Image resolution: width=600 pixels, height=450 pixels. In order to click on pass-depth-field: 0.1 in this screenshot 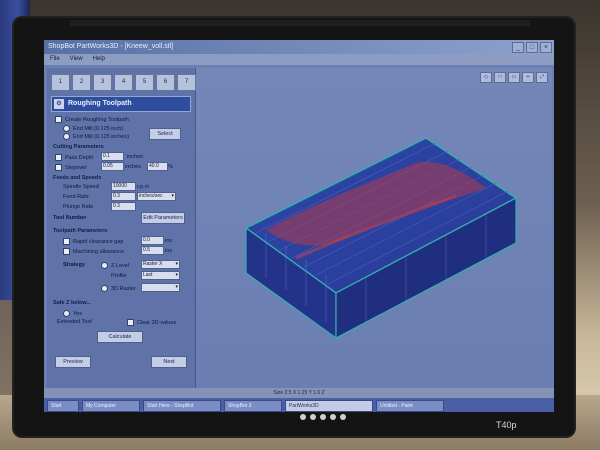, I will do `click(112, 156)`.